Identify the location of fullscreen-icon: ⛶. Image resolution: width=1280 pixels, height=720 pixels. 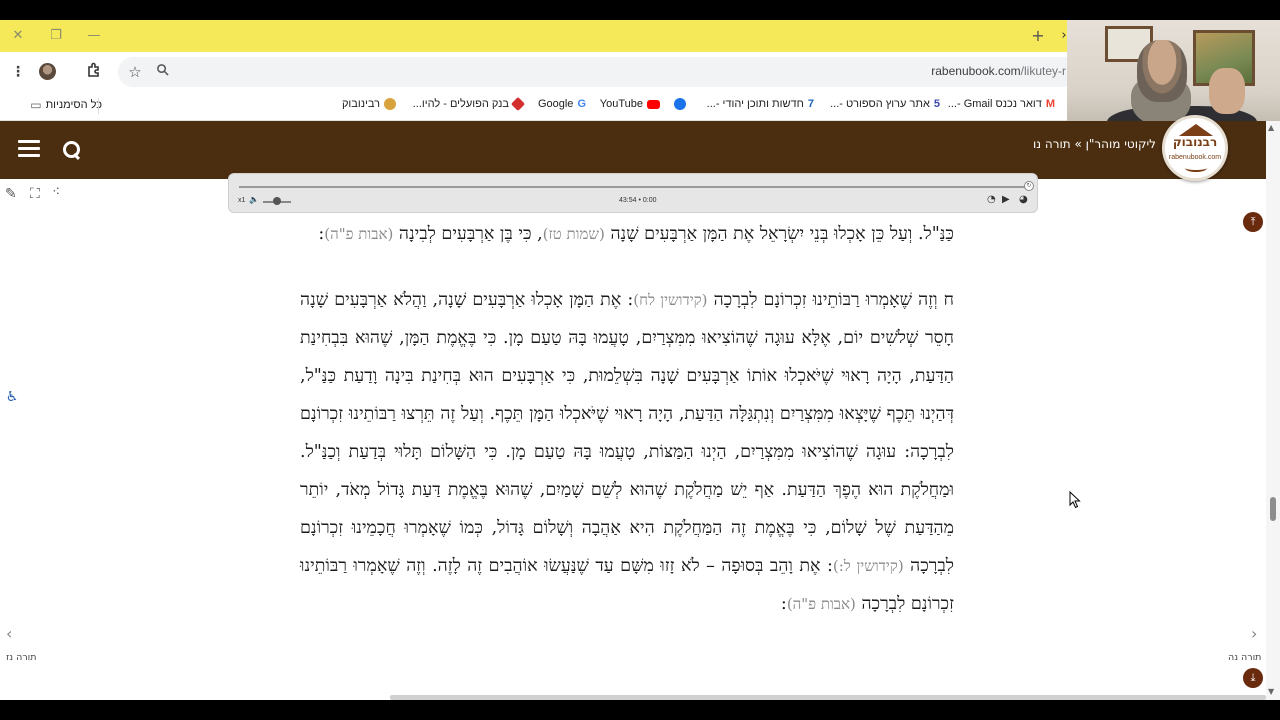
(35, 194).